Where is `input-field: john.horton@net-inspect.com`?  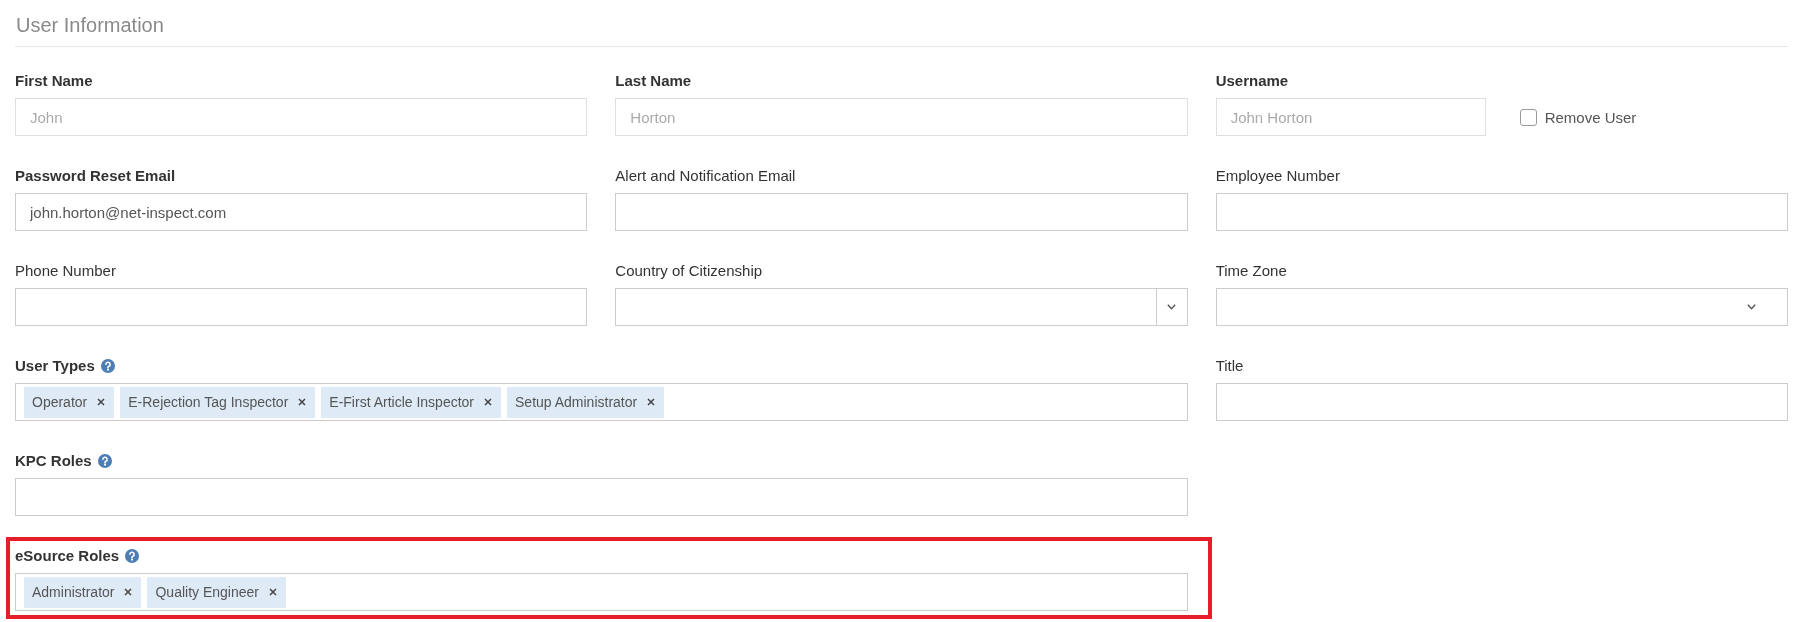
input-field: john.horton@net-inspect.com is located at coordinates (301, 212).